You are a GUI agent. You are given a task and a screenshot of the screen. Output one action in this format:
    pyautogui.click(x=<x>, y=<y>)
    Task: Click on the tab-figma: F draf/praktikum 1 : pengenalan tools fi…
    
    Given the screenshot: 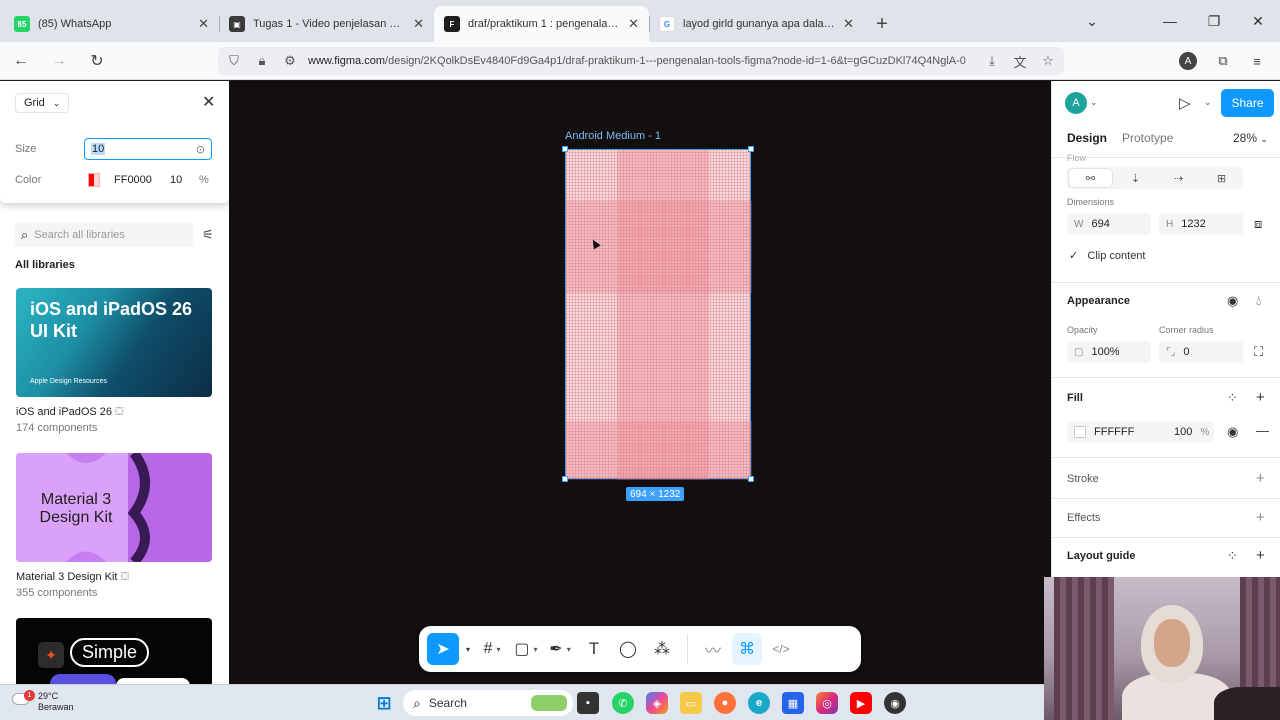 What is the action you would take?
    pyautogui.click(x=541, y=24)
    